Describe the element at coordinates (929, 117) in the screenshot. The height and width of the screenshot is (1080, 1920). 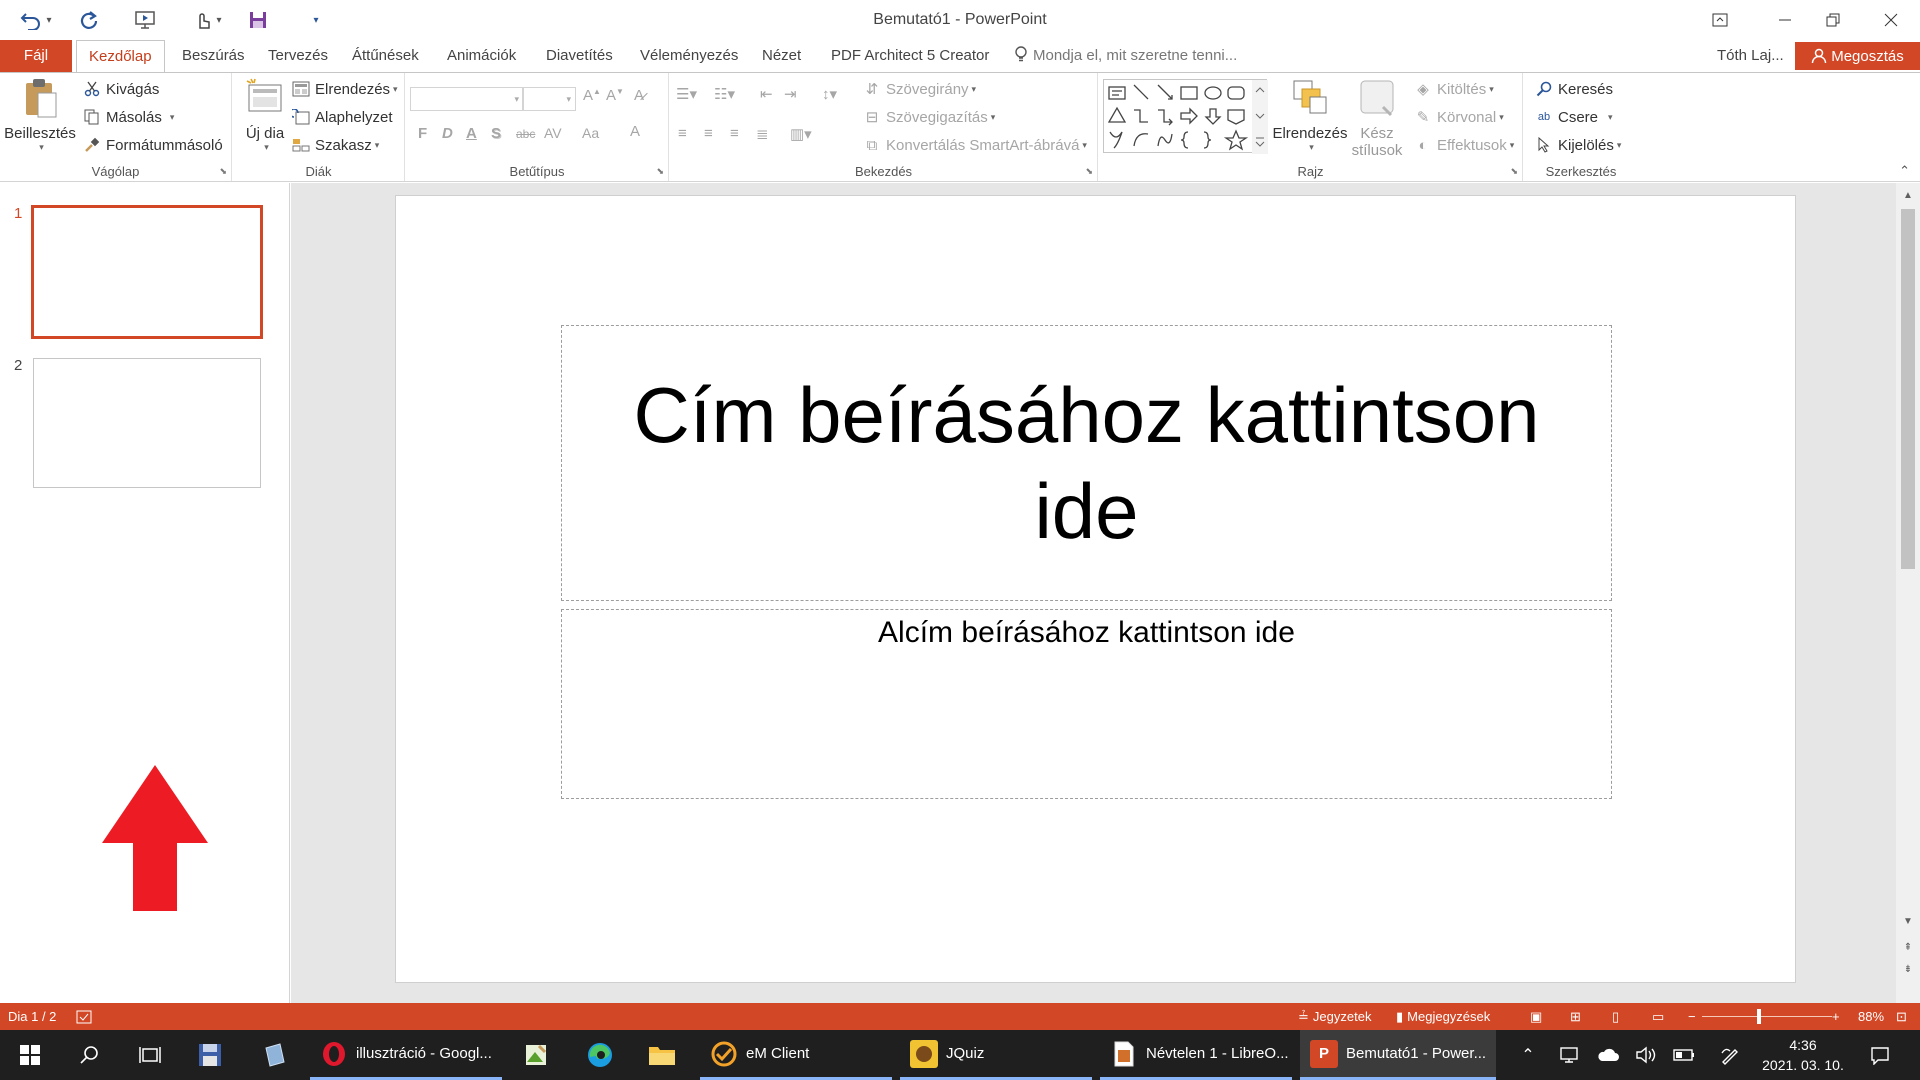
I see `align-text-button: ⊟ Szövegigazítás ▾` at that location.